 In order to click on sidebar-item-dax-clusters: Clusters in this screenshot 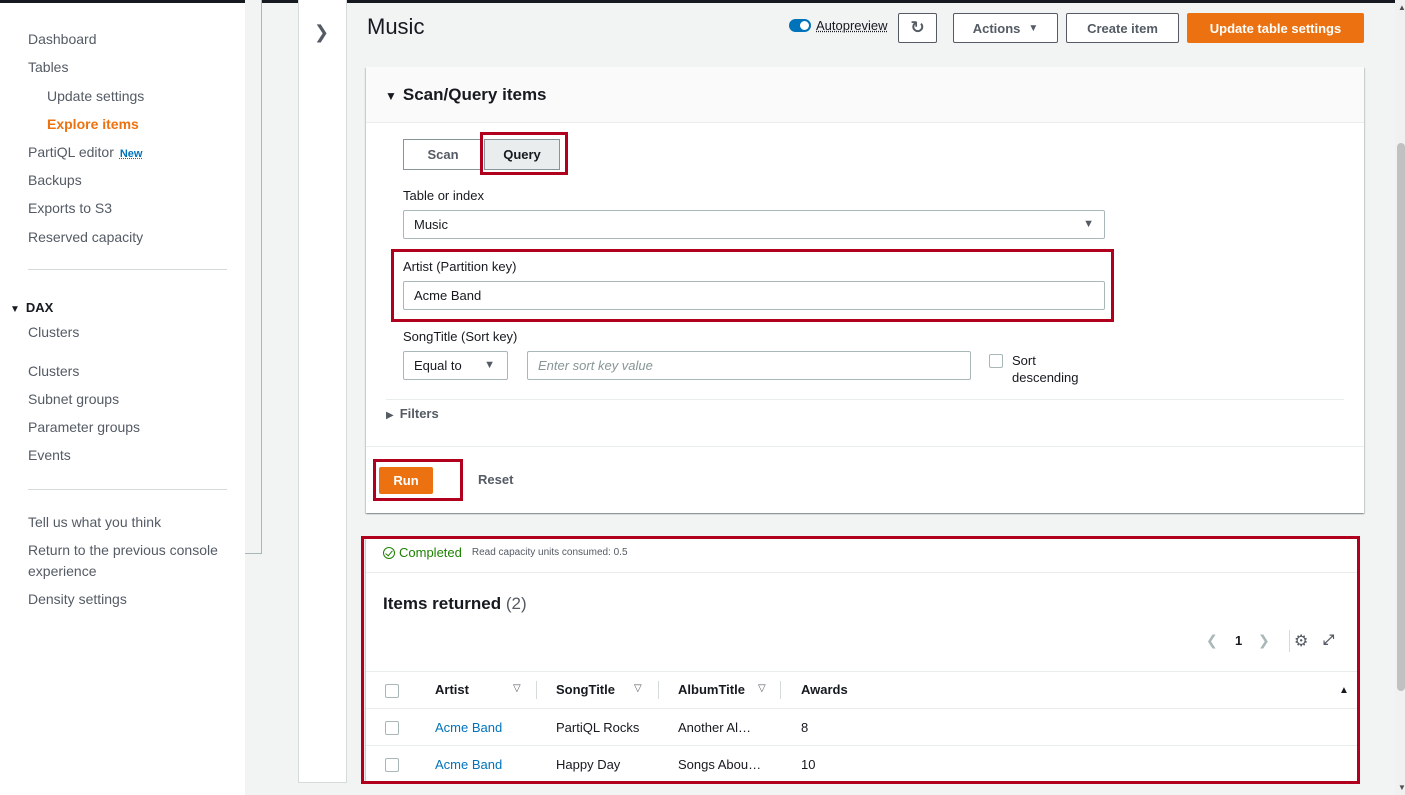, I will do `click(53, 332)`.